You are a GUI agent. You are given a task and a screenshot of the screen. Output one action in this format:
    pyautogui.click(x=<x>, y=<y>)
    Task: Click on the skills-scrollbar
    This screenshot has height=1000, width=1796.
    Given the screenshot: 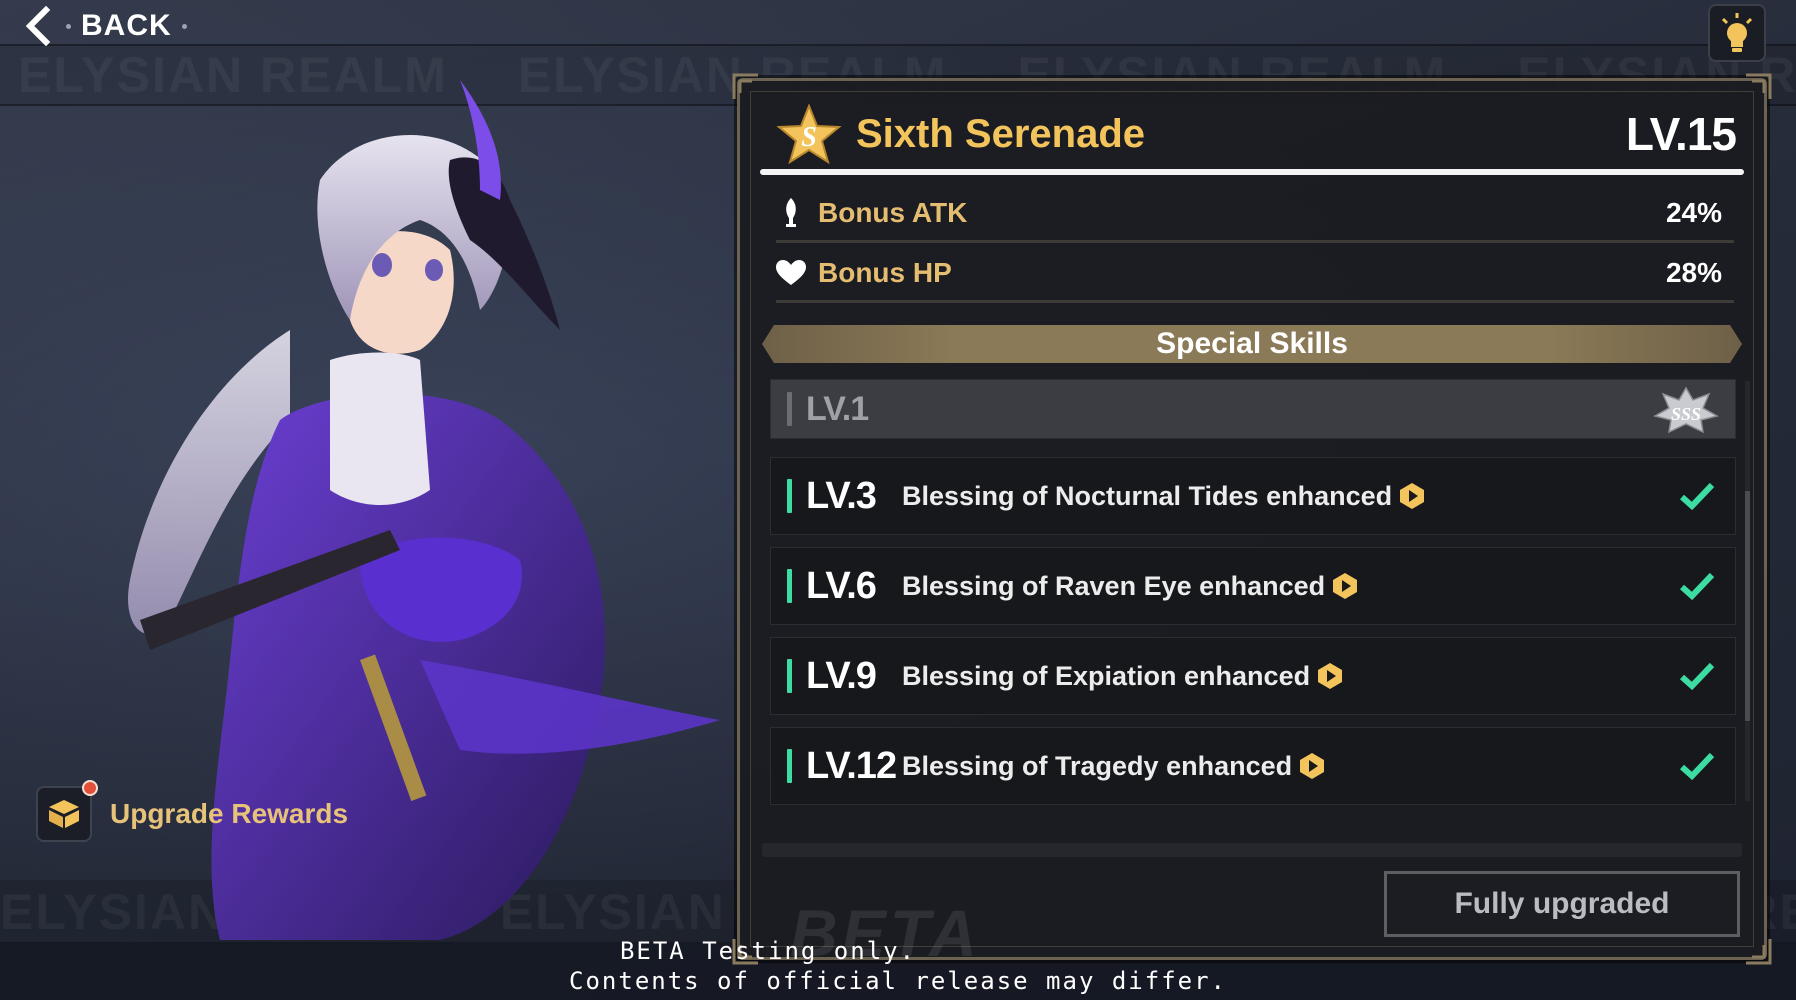 What is the action you would take?
    pyautogui.click(x=1747, y=591)
    